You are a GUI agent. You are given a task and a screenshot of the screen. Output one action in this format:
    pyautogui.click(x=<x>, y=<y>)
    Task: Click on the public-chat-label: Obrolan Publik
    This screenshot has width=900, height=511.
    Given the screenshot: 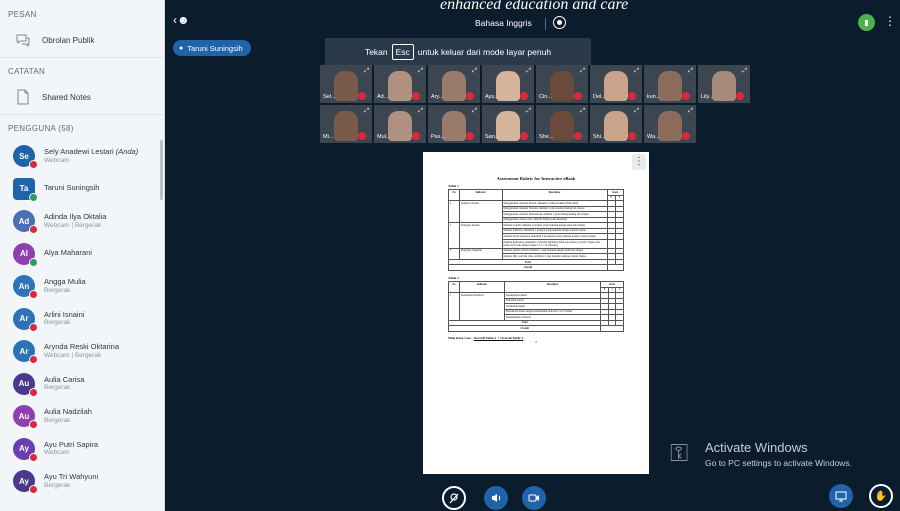 What is the action you would take?
    pyautogui.click(x=68, y=40)
    